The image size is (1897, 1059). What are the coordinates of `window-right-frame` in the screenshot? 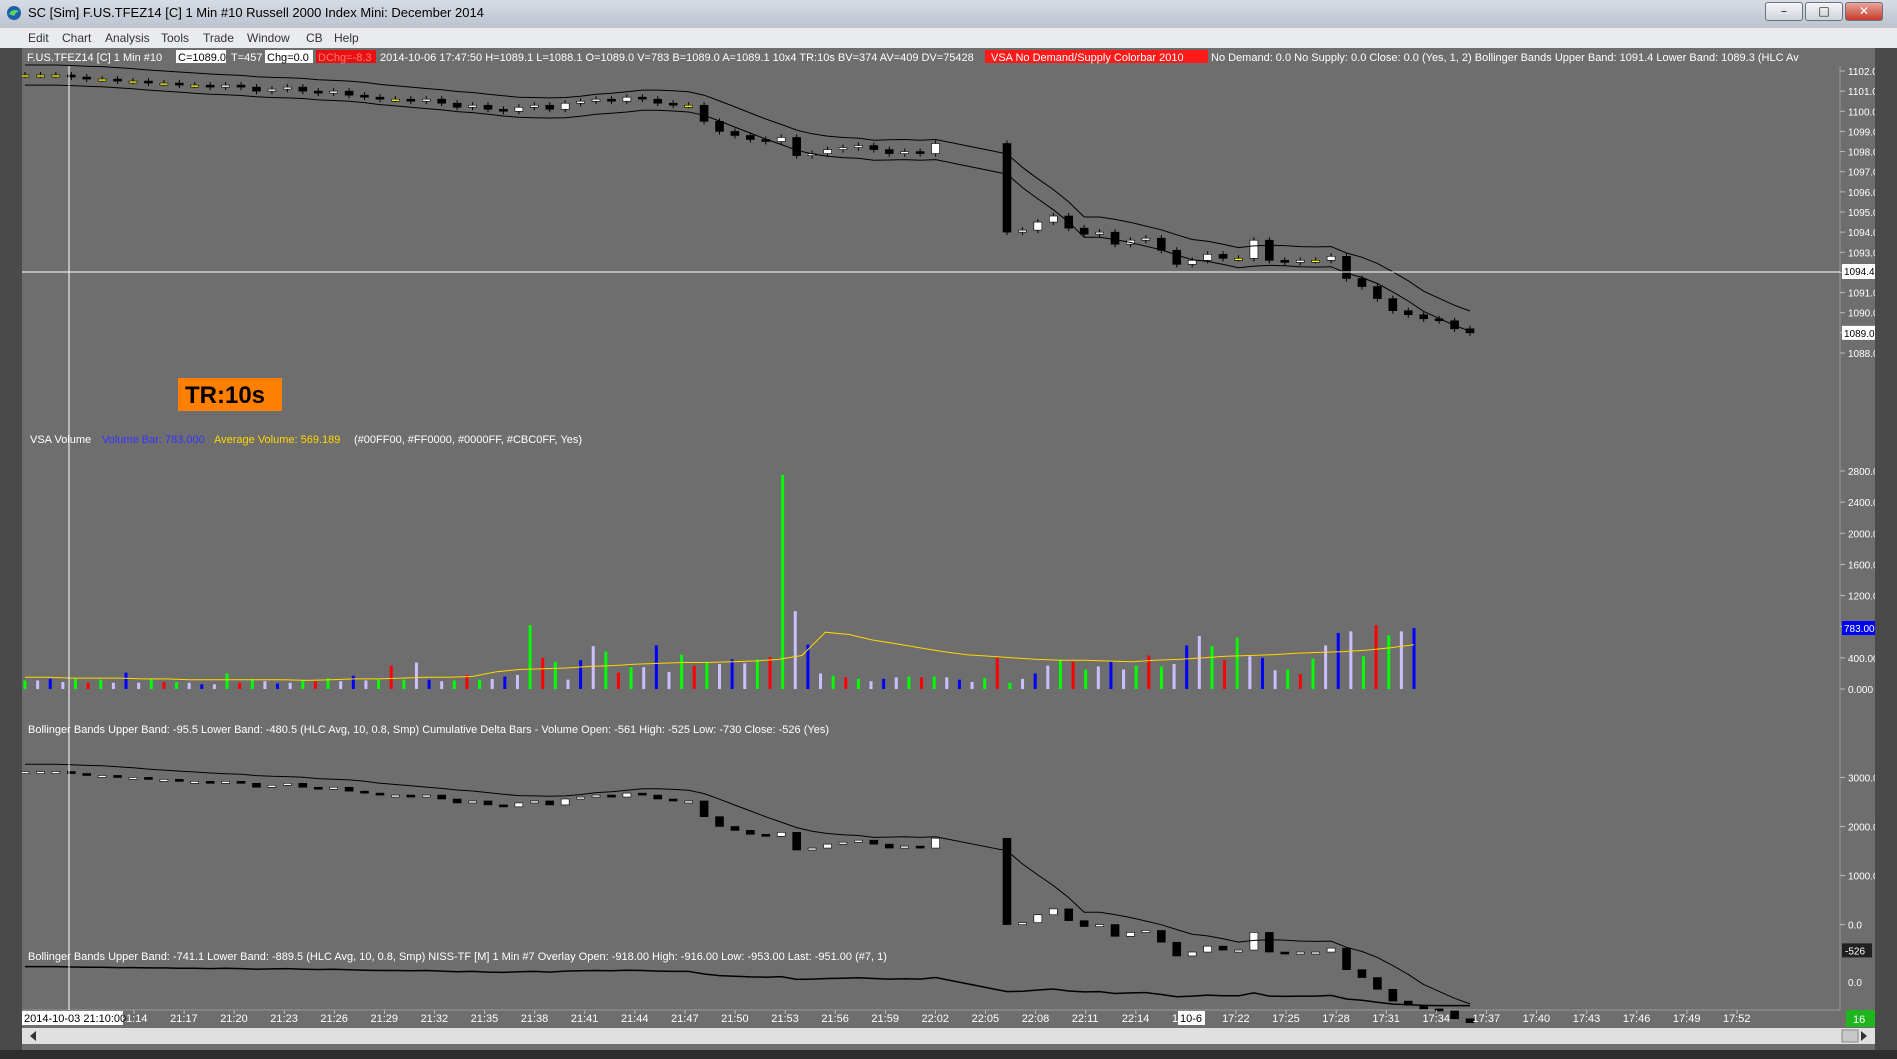 It's located at (1886, 553).